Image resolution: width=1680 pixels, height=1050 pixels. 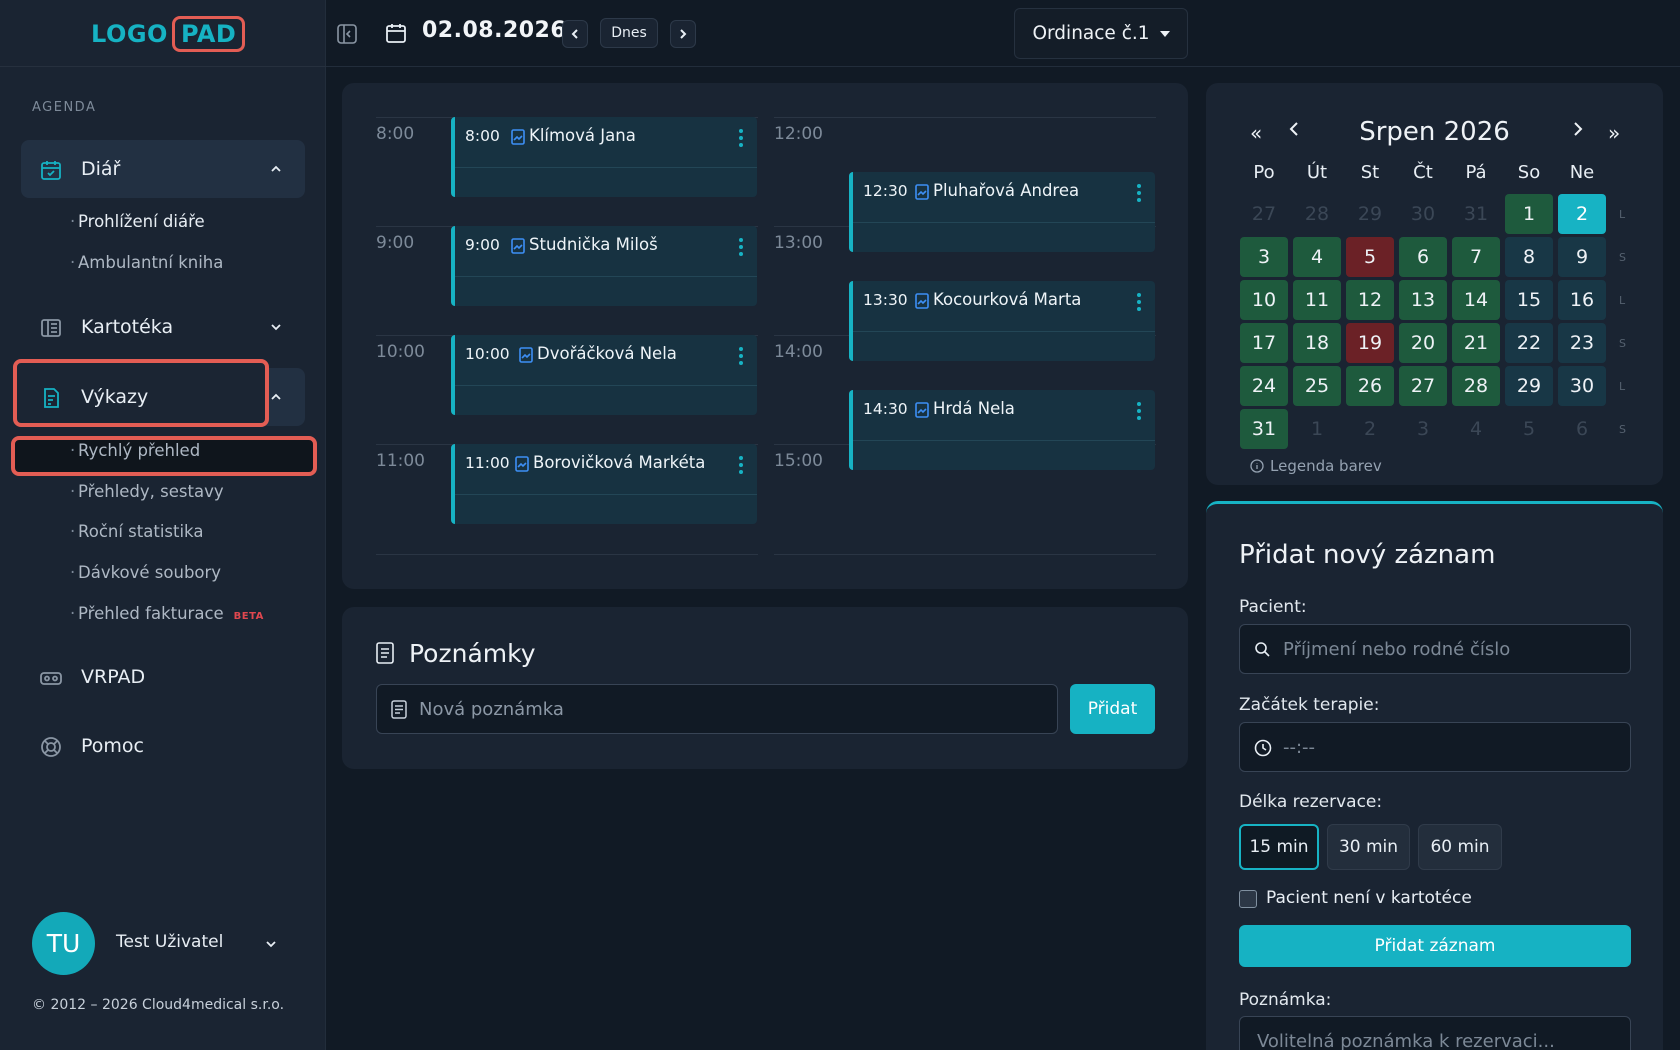 What do you see at coordinates (347, 34) in the screenshot?
I see `sidebar-toggle-icon` at bounding box center [347, 34].